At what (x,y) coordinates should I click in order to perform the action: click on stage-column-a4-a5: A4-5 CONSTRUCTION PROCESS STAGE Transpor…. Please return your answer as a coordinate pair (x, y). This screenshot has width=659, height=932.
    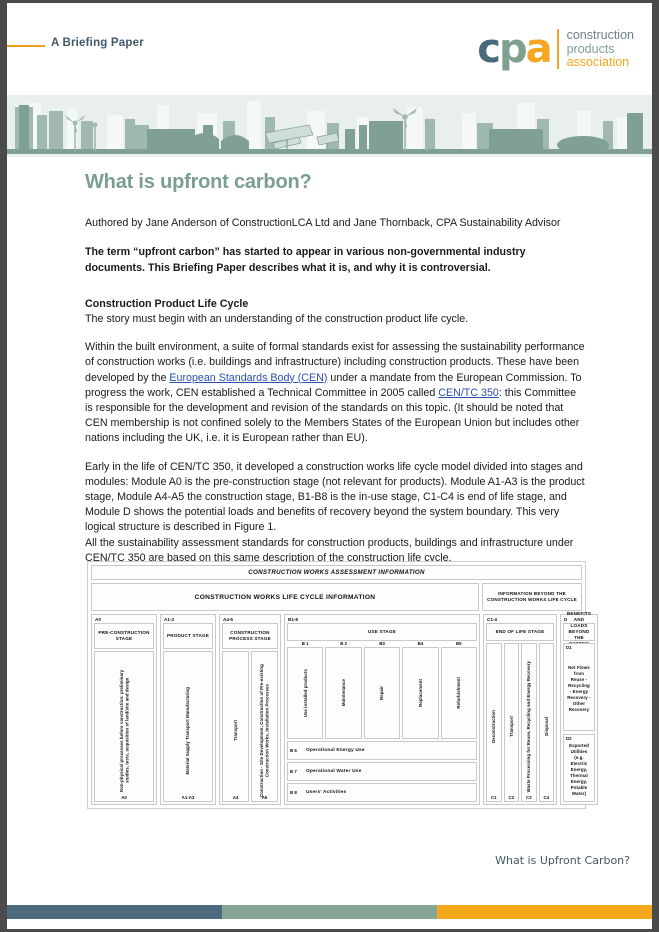
    Looking at the image, I should click on (250, 709).